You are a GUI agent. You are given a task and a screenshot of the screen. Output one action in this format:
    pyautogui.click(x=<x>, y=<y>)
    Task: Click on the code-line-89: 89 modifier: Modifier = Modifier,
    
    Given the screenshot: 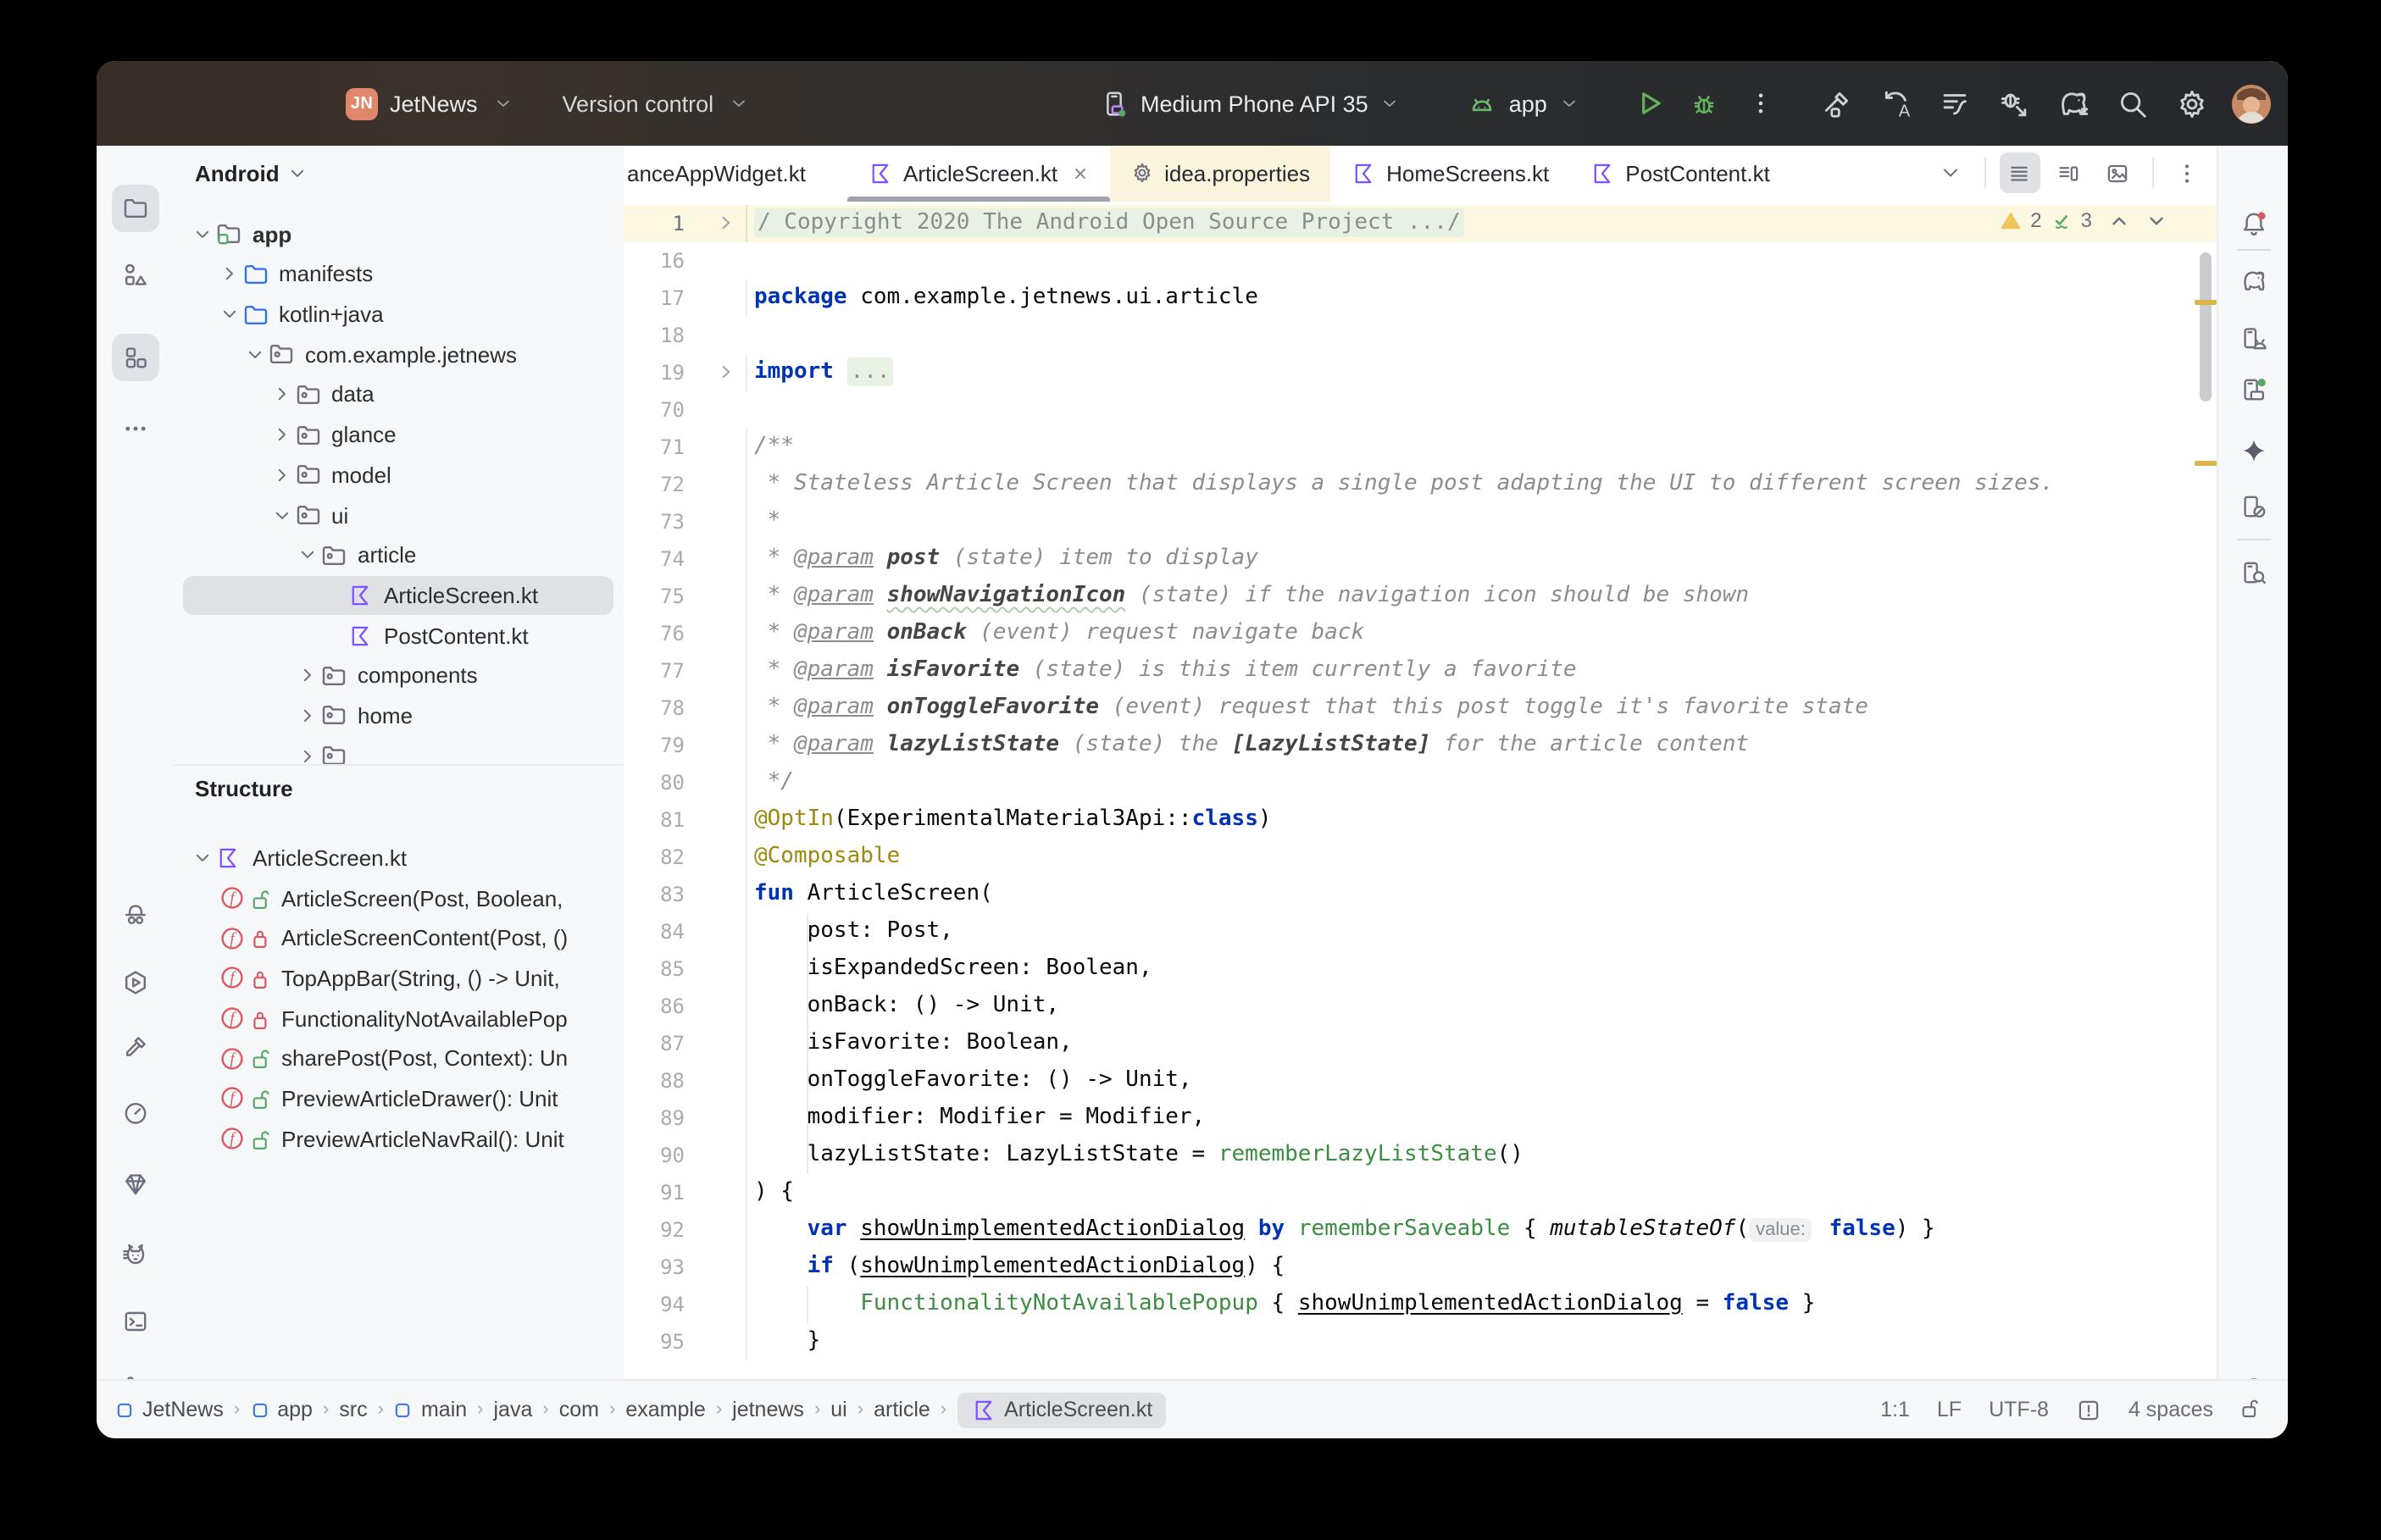 What is the action you would take?
    pyautogui.click(x=1420, y=1117)
    